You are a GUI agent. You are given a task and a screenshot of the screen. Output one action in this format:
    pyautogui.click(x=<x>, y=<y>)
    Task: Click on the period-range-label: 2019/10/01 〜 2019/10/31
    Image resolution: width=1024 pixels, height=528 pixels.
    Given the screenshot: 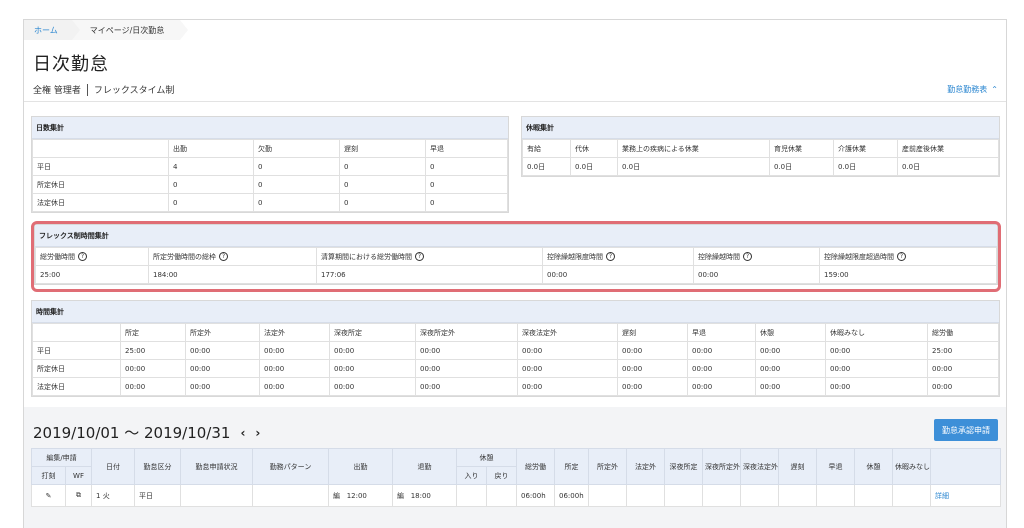 What is the action you would take?
    pyautogui.click(x=132, y=433)
    